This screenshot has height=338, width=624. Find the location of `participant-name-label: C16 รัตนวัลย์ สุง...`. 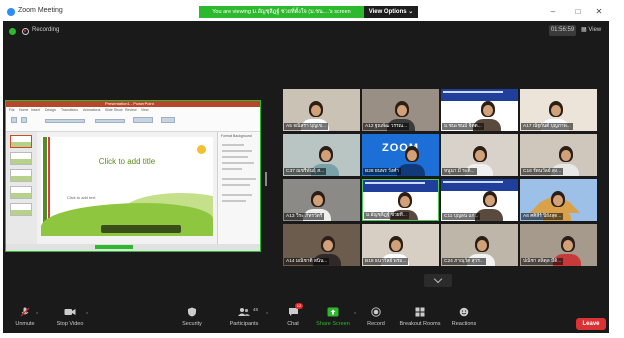

participant-name-label: C16 รัตนวัลย์ สุง... is located at coordinates (542, 171).